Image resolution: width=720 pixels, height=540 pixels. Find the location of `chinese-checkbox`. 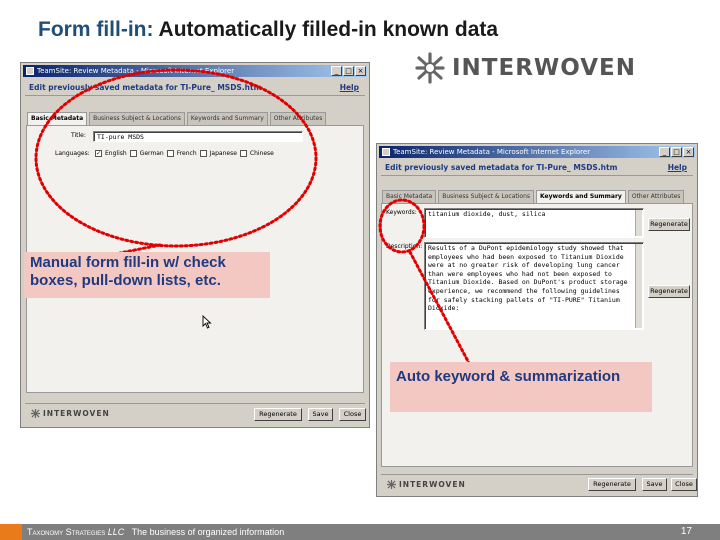

chinese-checkbox is located at coordinates (243, 153).